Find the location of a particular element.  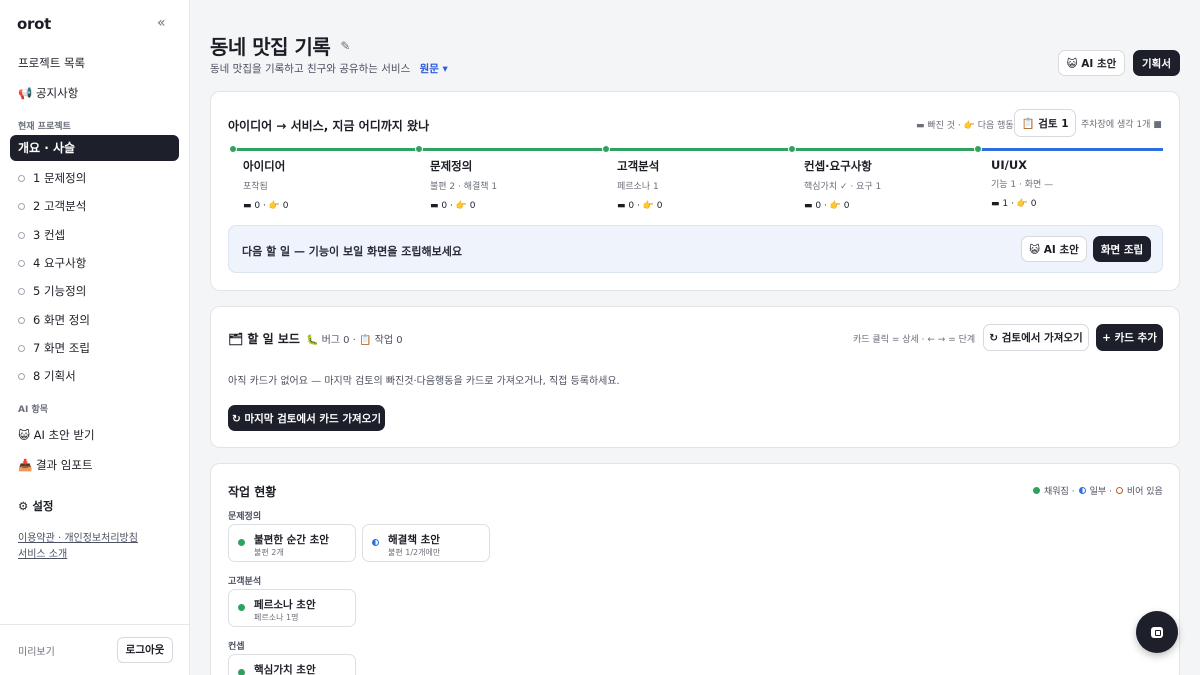

sidebar-step-3: 3 컨셉 is located at coordinates (41, 235).